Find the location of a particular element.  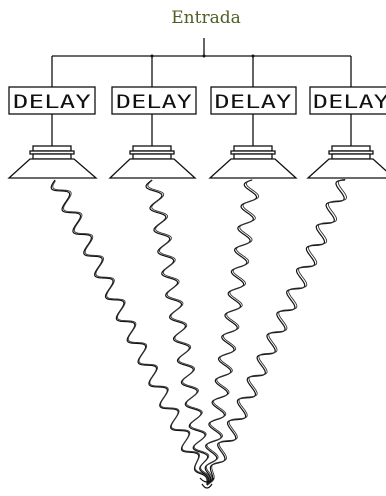

input-title: Entrada is located at coordinates (205, 18).